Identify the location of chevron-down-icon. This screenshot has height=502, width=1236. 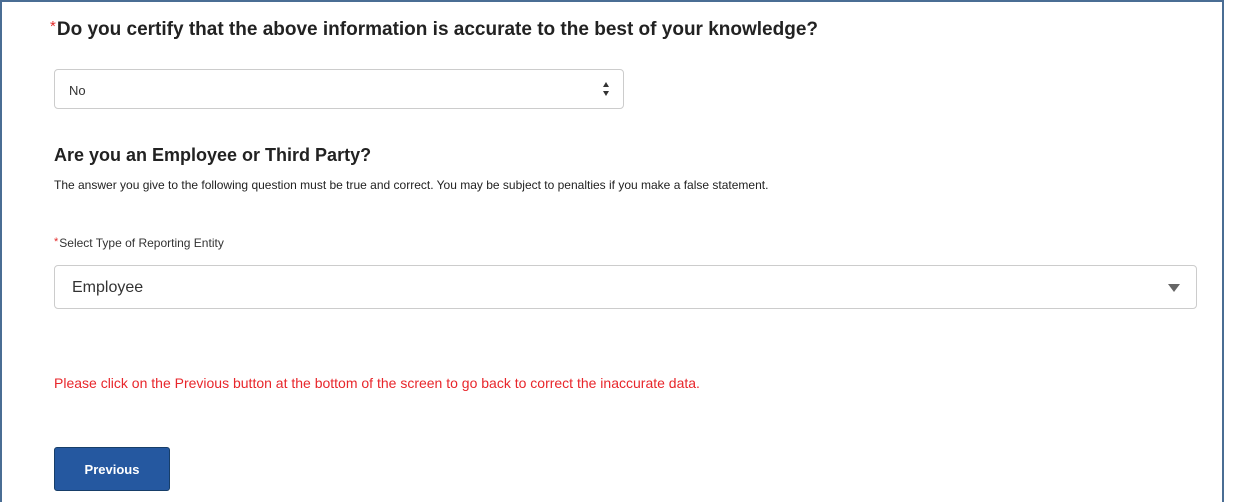
(1174, 288).